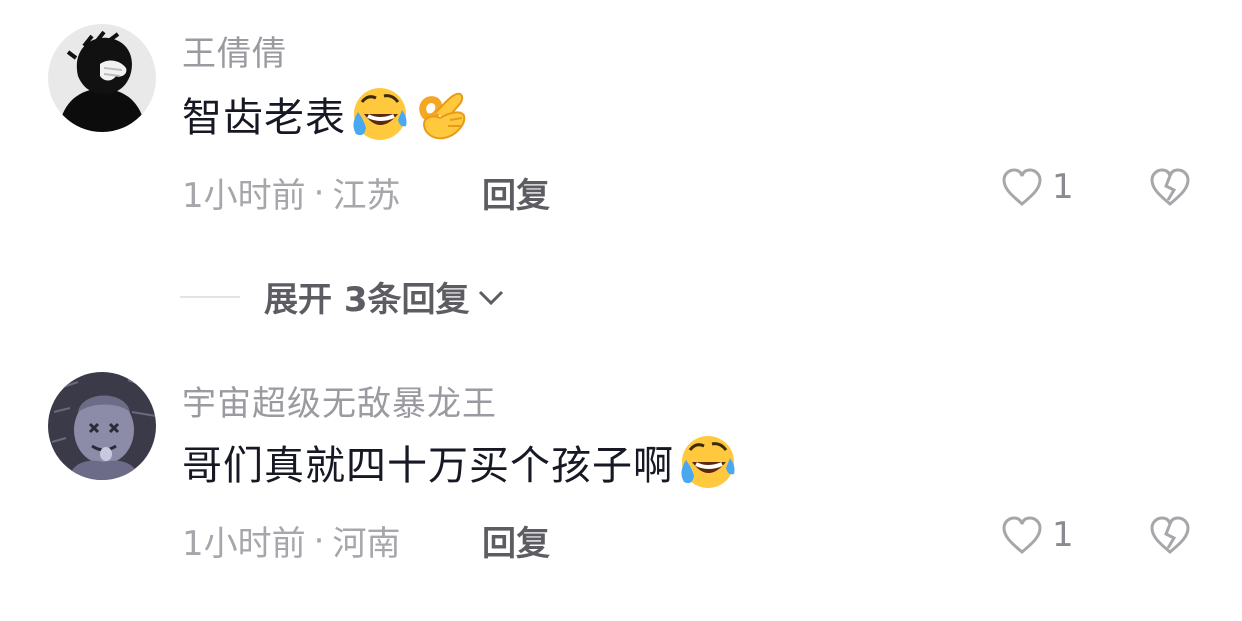  I want to click on comment-meta: 1小时前 · 江苏, so click(291, 192).